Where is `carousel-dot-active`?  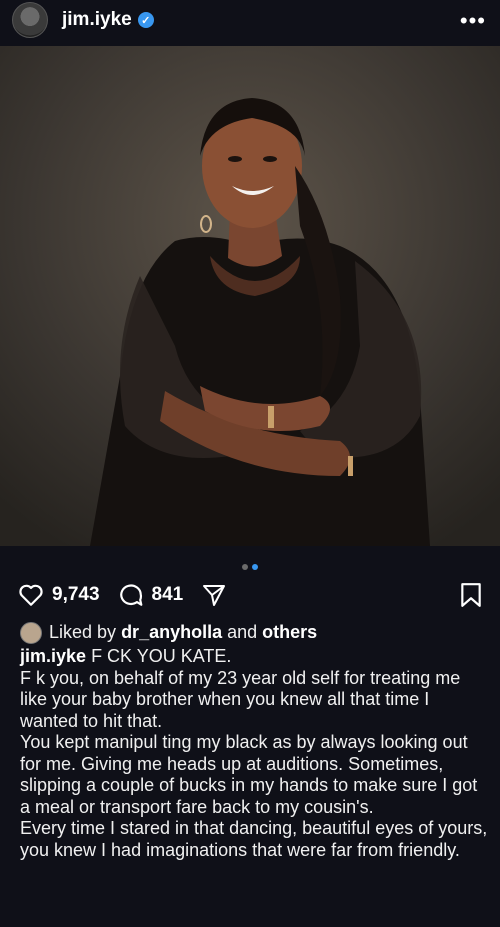 carousel-dot-active is located at coordinates (255, 567).